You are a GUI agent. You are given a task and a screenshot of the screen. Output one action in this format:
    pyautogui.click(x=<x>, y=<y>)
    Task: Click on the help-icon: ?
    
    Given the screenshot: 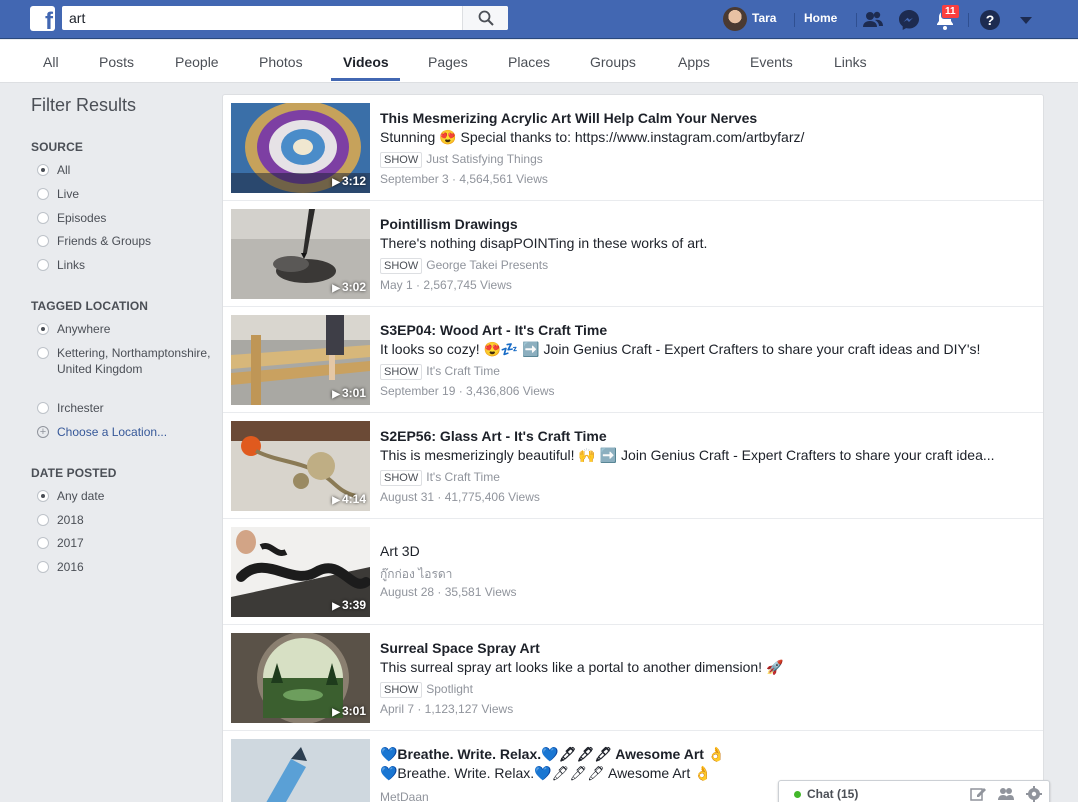 What is the action you would take?
    pyautogui.click(x=990, y=20)
    